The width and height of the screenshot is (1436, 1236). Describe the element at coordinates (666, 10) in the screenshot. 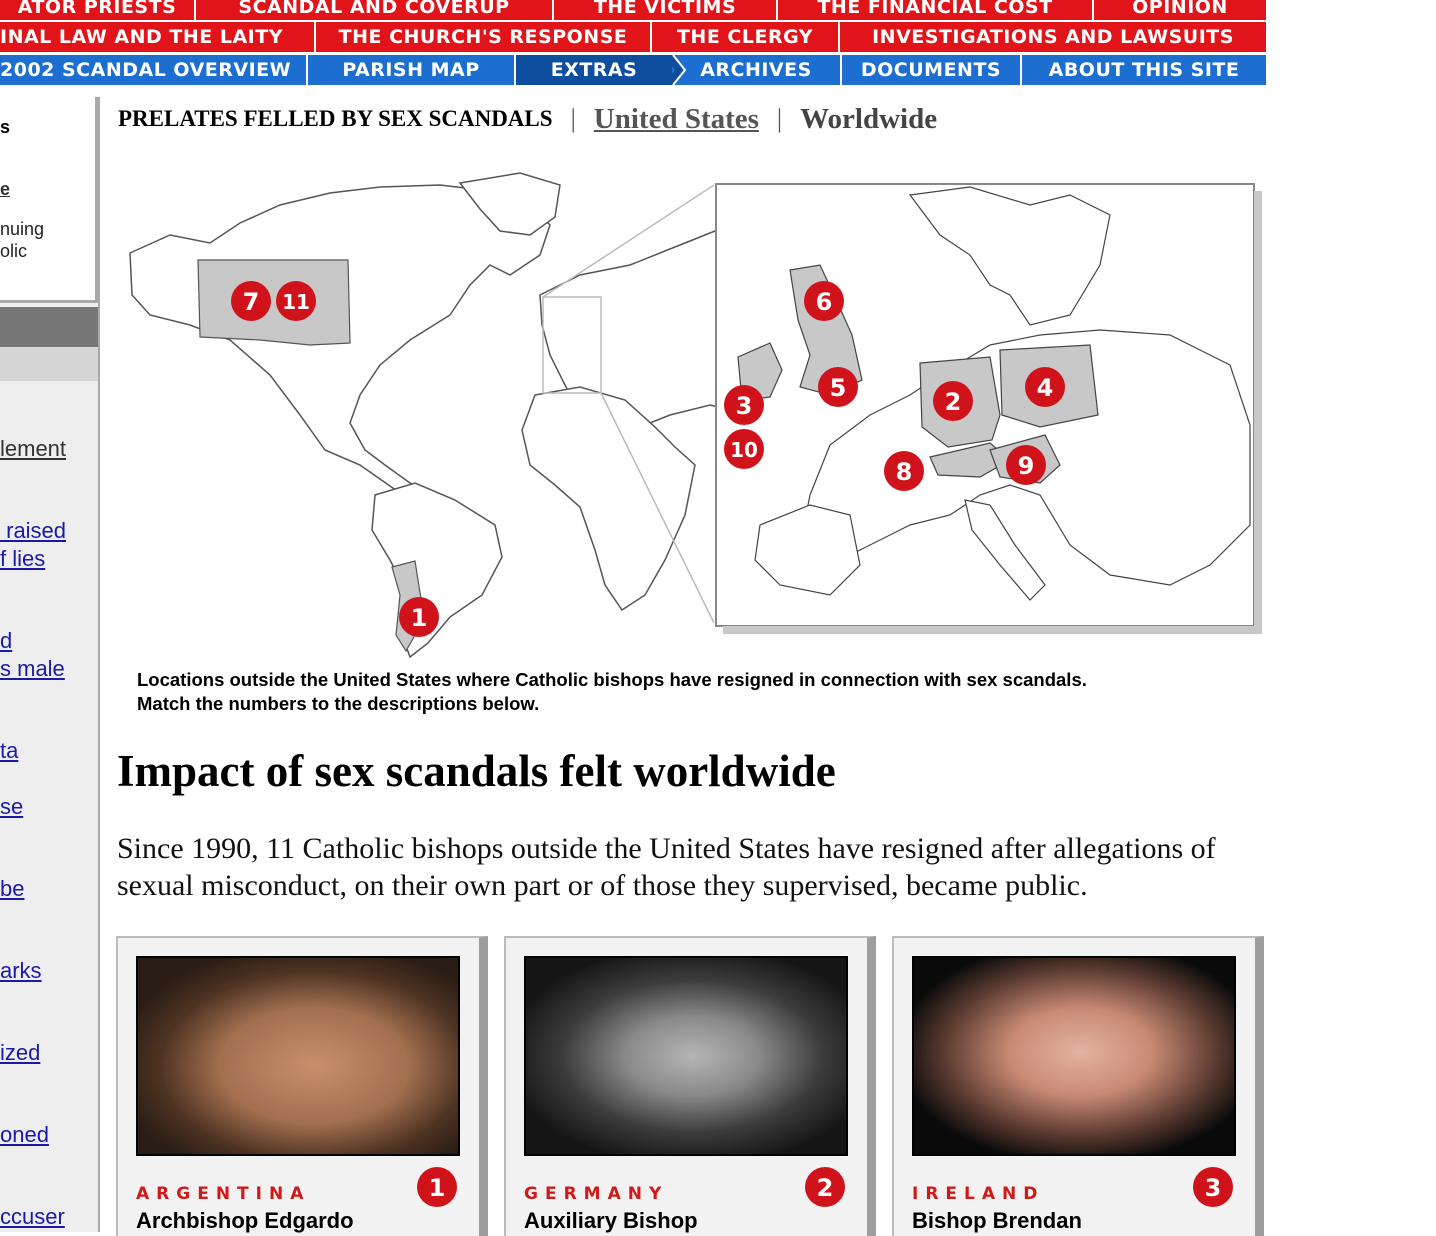

I see `nav-victims: THE VICTIMS` at that location.